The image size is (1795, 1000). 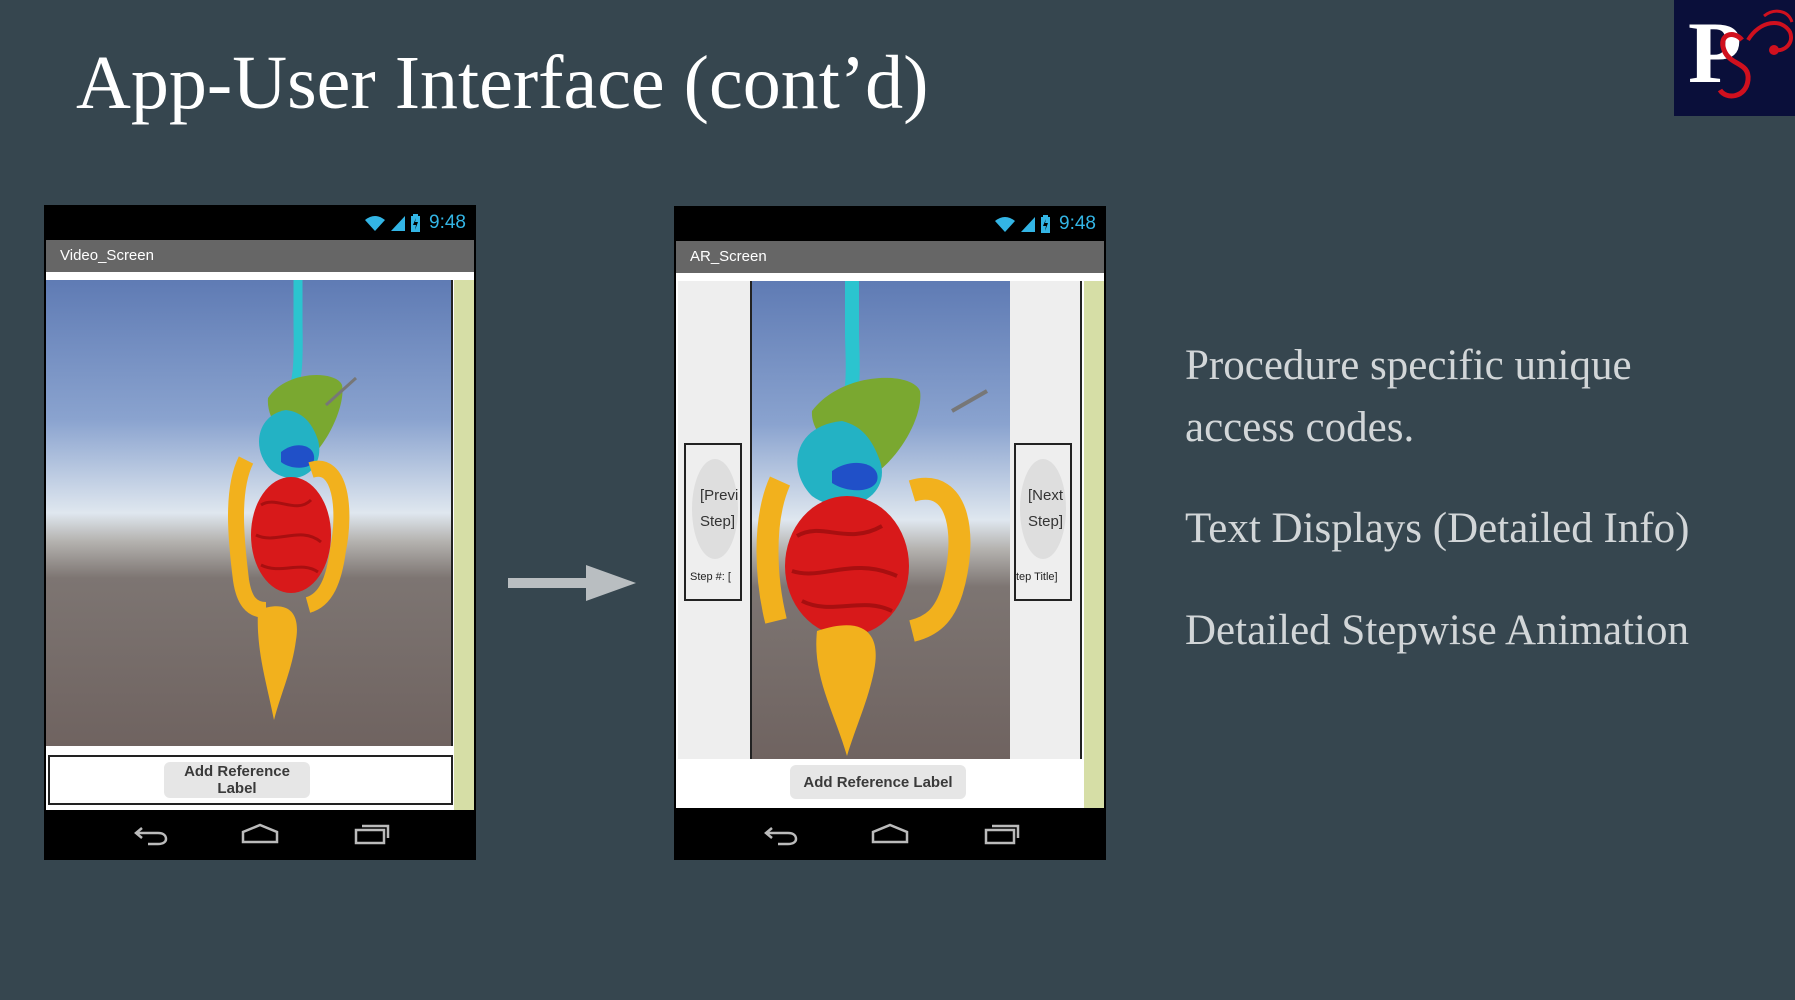 I want to click on left-step-panel: [Previ Step] Step #: [, so click(x=715, y=520).